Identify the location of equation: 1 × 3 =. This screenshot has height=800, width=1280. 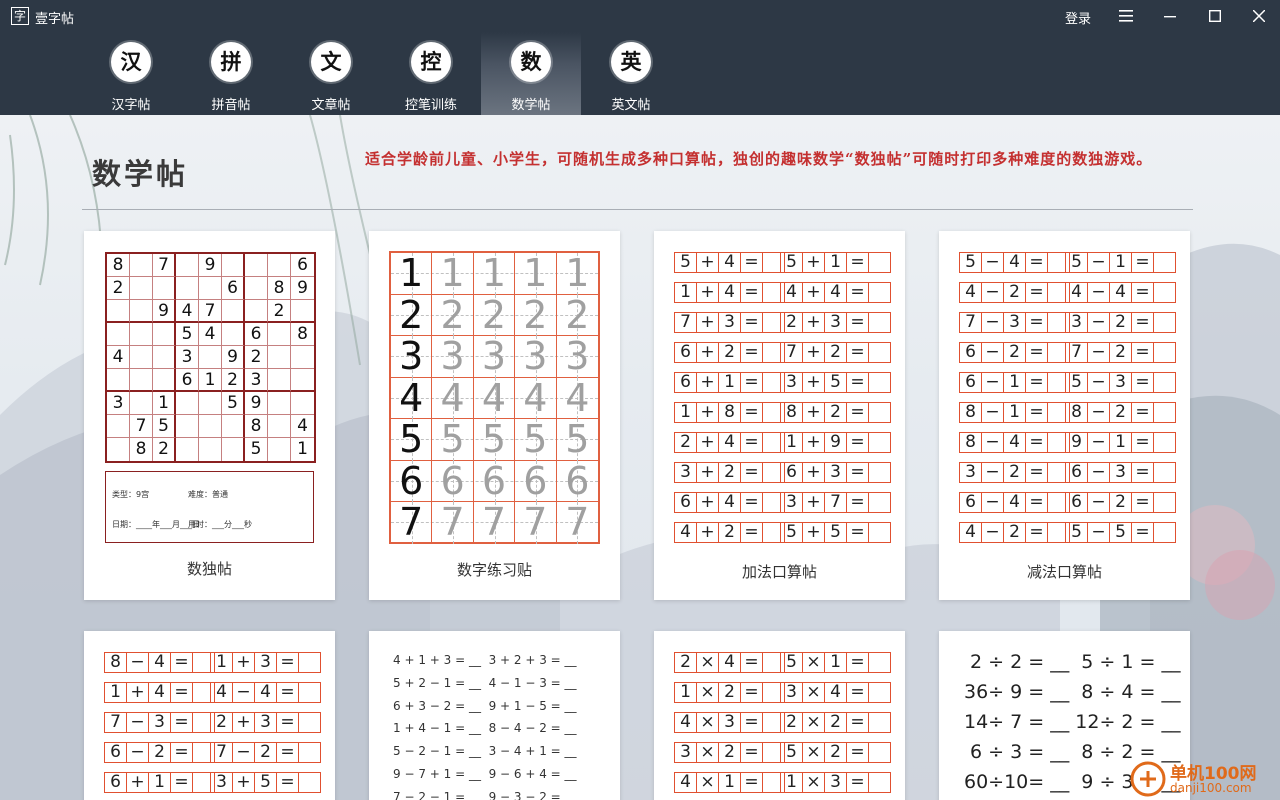
(835, 782).